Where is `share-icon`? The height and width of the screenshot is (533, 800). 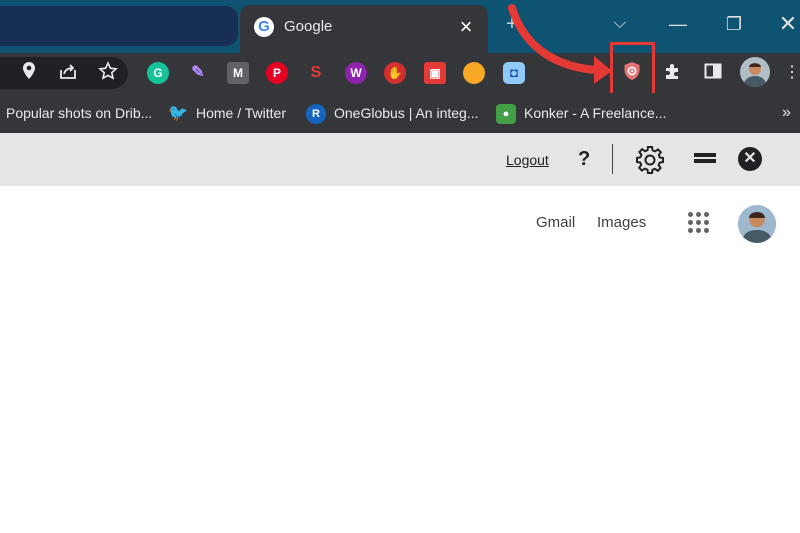 share-icon is located at coordinates (68, 73).